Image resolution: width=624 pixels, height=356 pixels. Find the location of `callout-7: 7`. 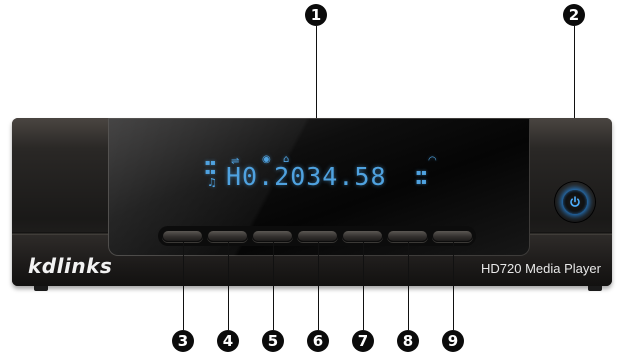

callout-7: 7 is located at coordinates (363, 341).